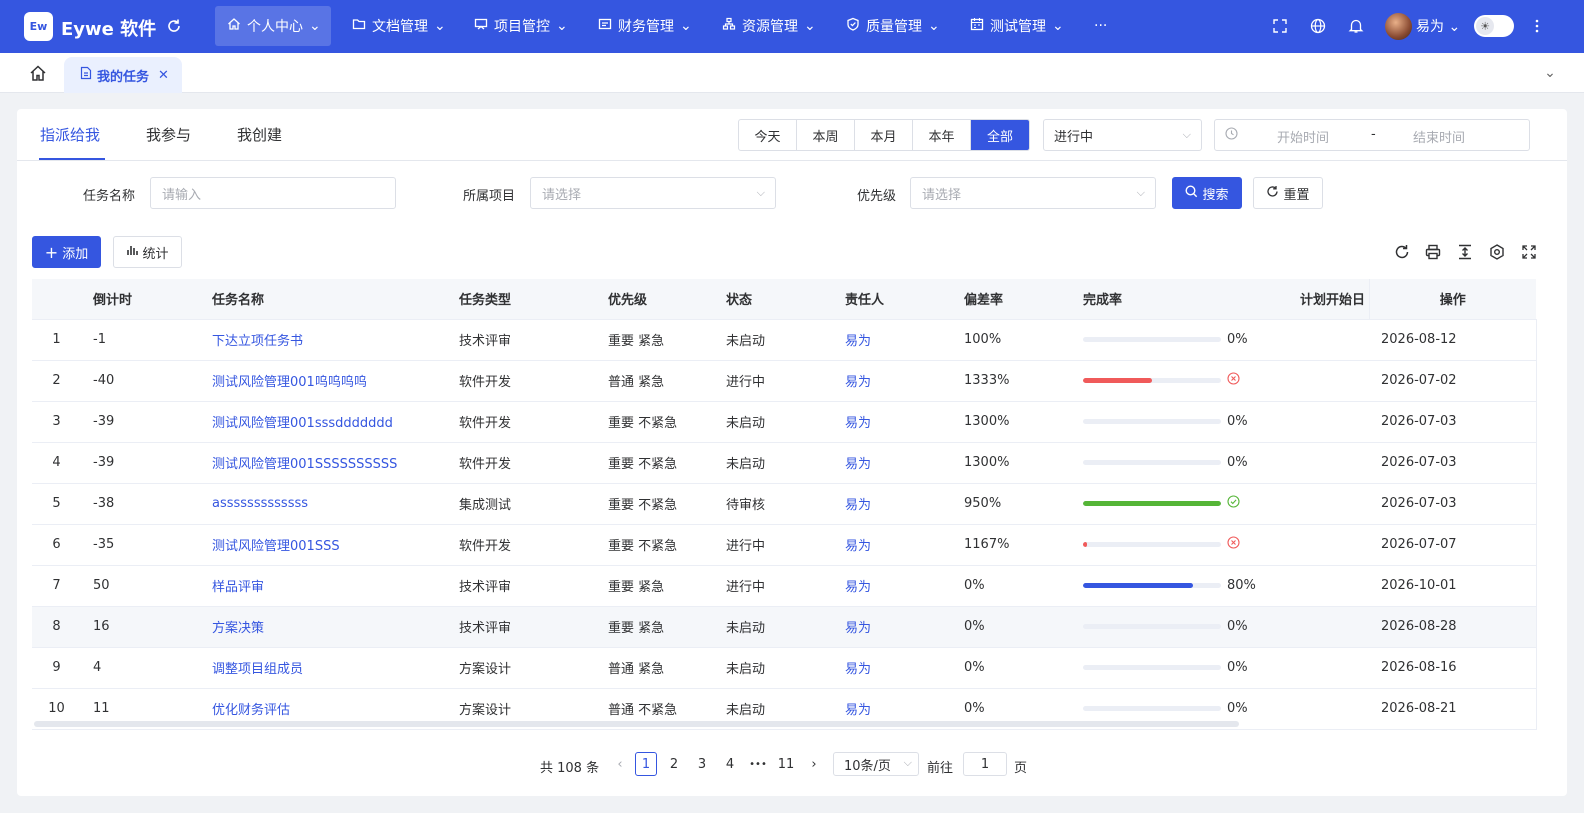 This screenshot has width=1584, height=813. What do you see at coordinates (1179, 299) in the screenshot?
I see `column-header: 完成率` at bounding box center [1179, 299].